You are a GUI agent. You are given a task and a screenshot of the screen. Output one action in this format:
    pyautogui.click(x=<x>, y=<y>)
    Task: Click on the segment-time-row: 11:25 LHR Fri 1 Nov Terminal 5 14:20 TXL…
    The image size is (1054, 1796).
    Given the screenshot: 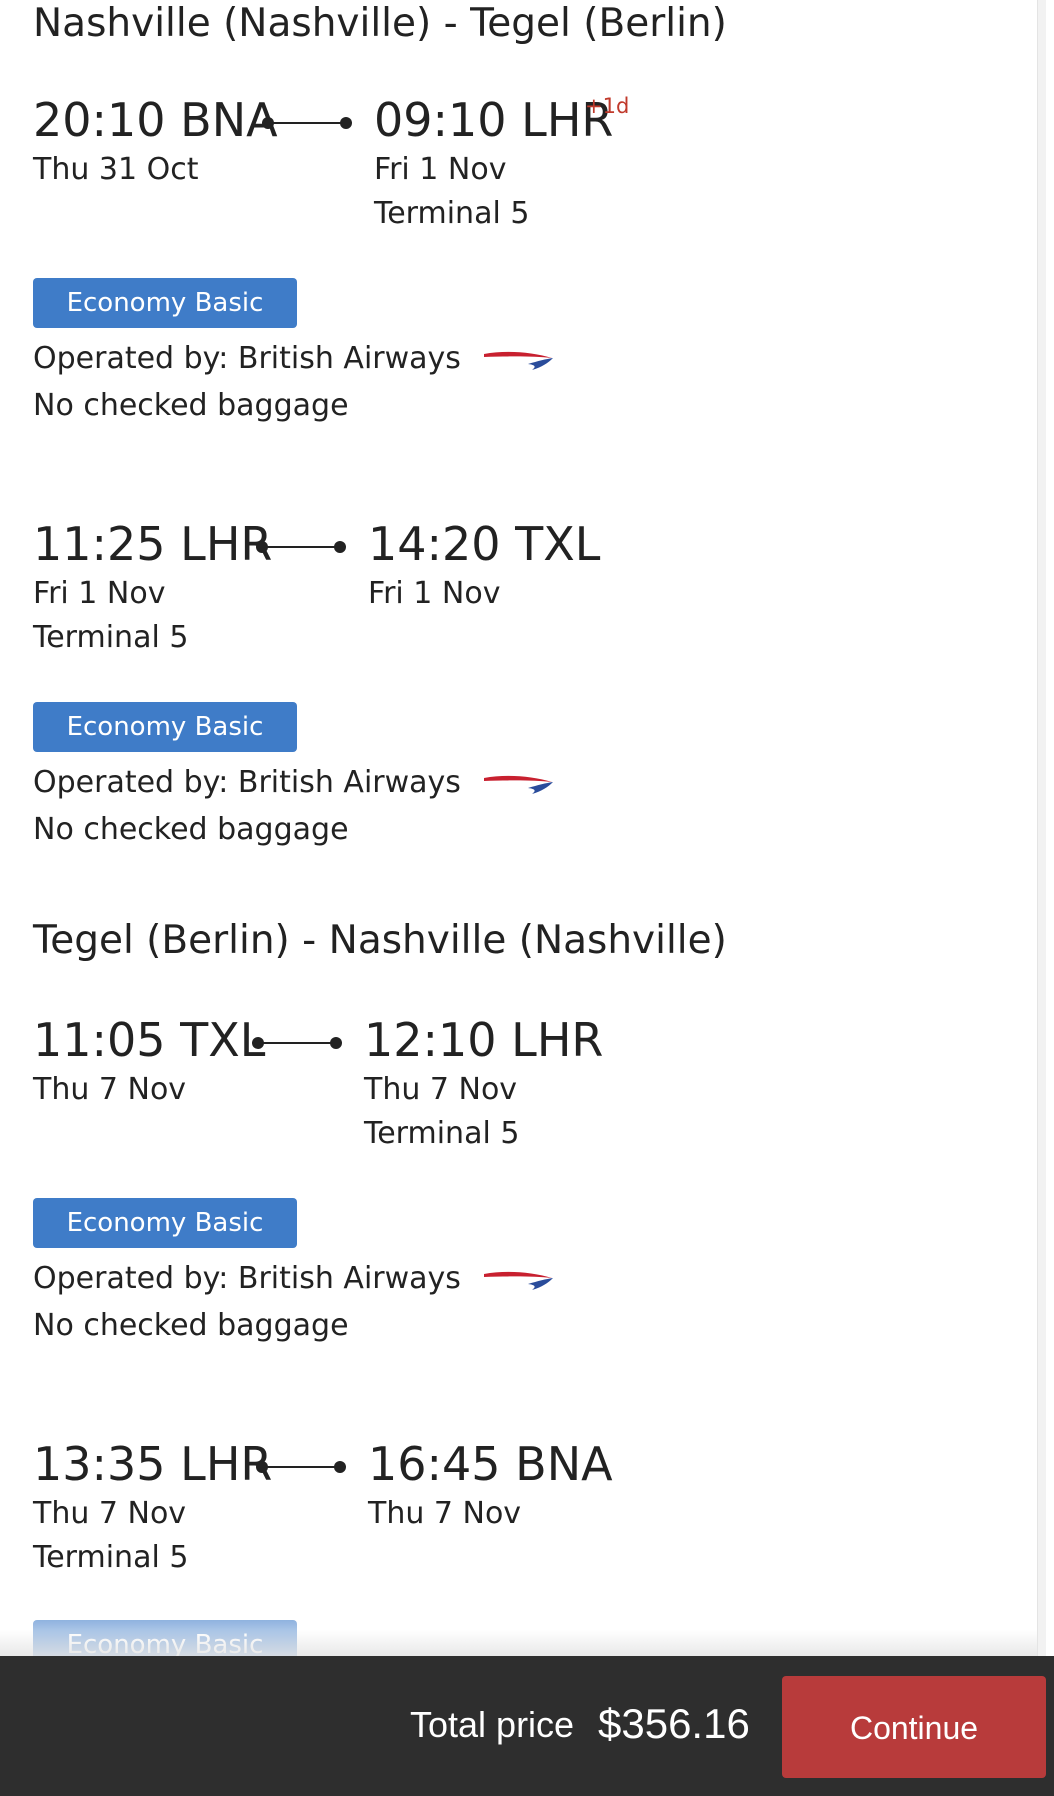 What is the action you would take?
    pyautogui.click(x=523, y=585)
    